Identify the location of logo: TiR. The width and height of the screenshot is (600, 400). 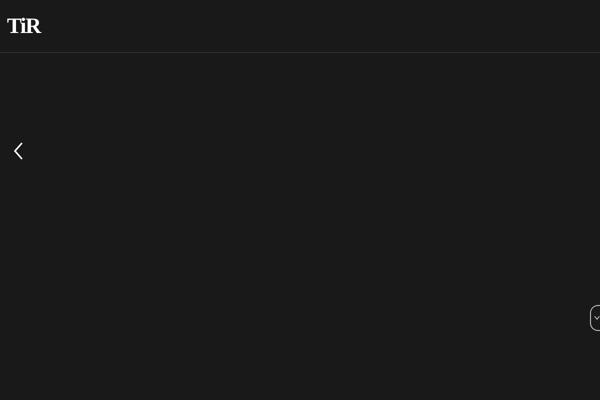
(23, 26).